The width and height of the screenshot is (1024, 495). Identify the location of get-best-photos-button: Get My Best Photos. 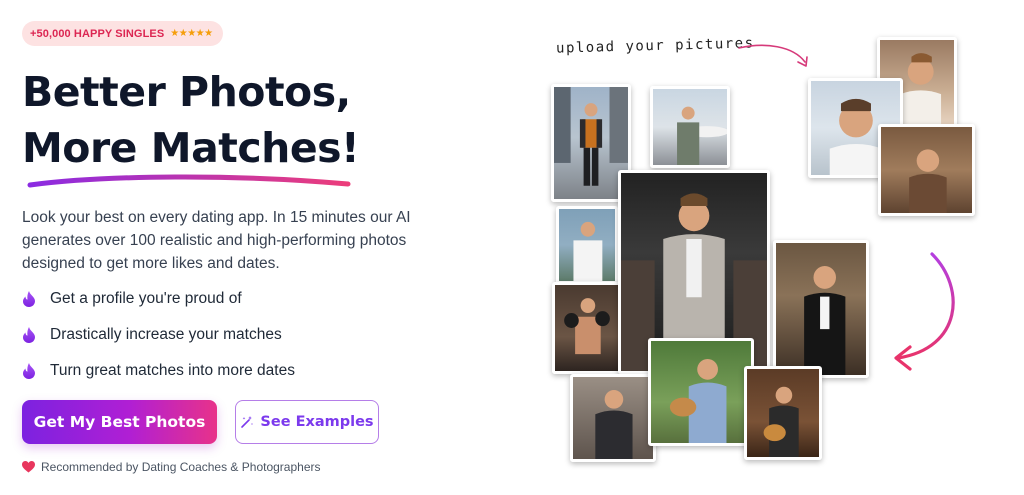
(119, 422).